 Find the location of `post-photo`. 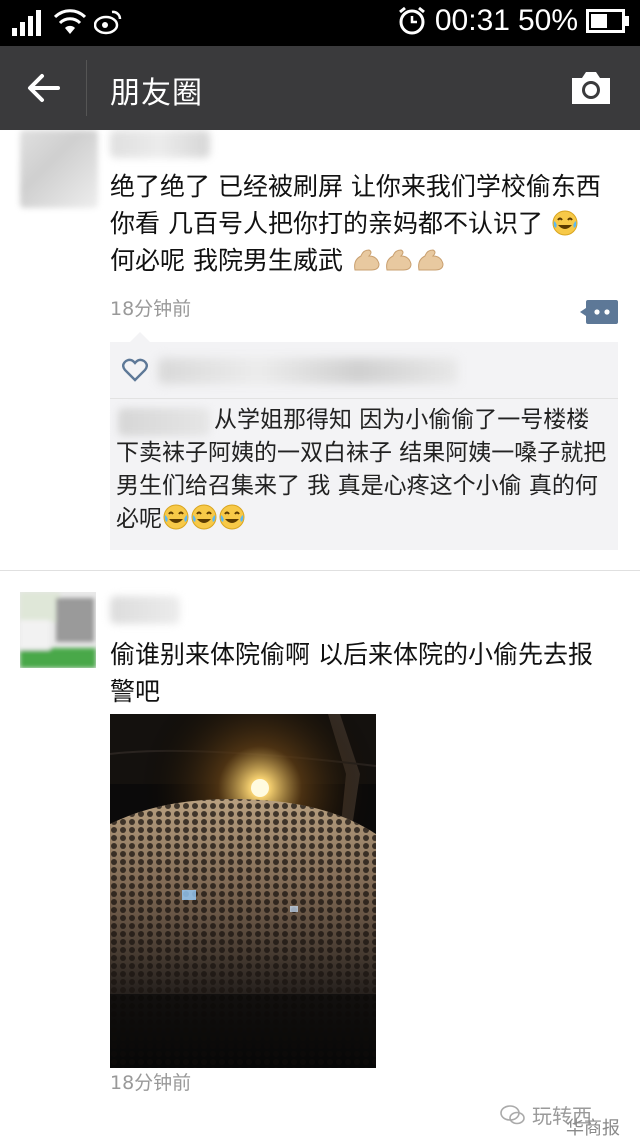

post-photo is located at coordinates (243, 891).